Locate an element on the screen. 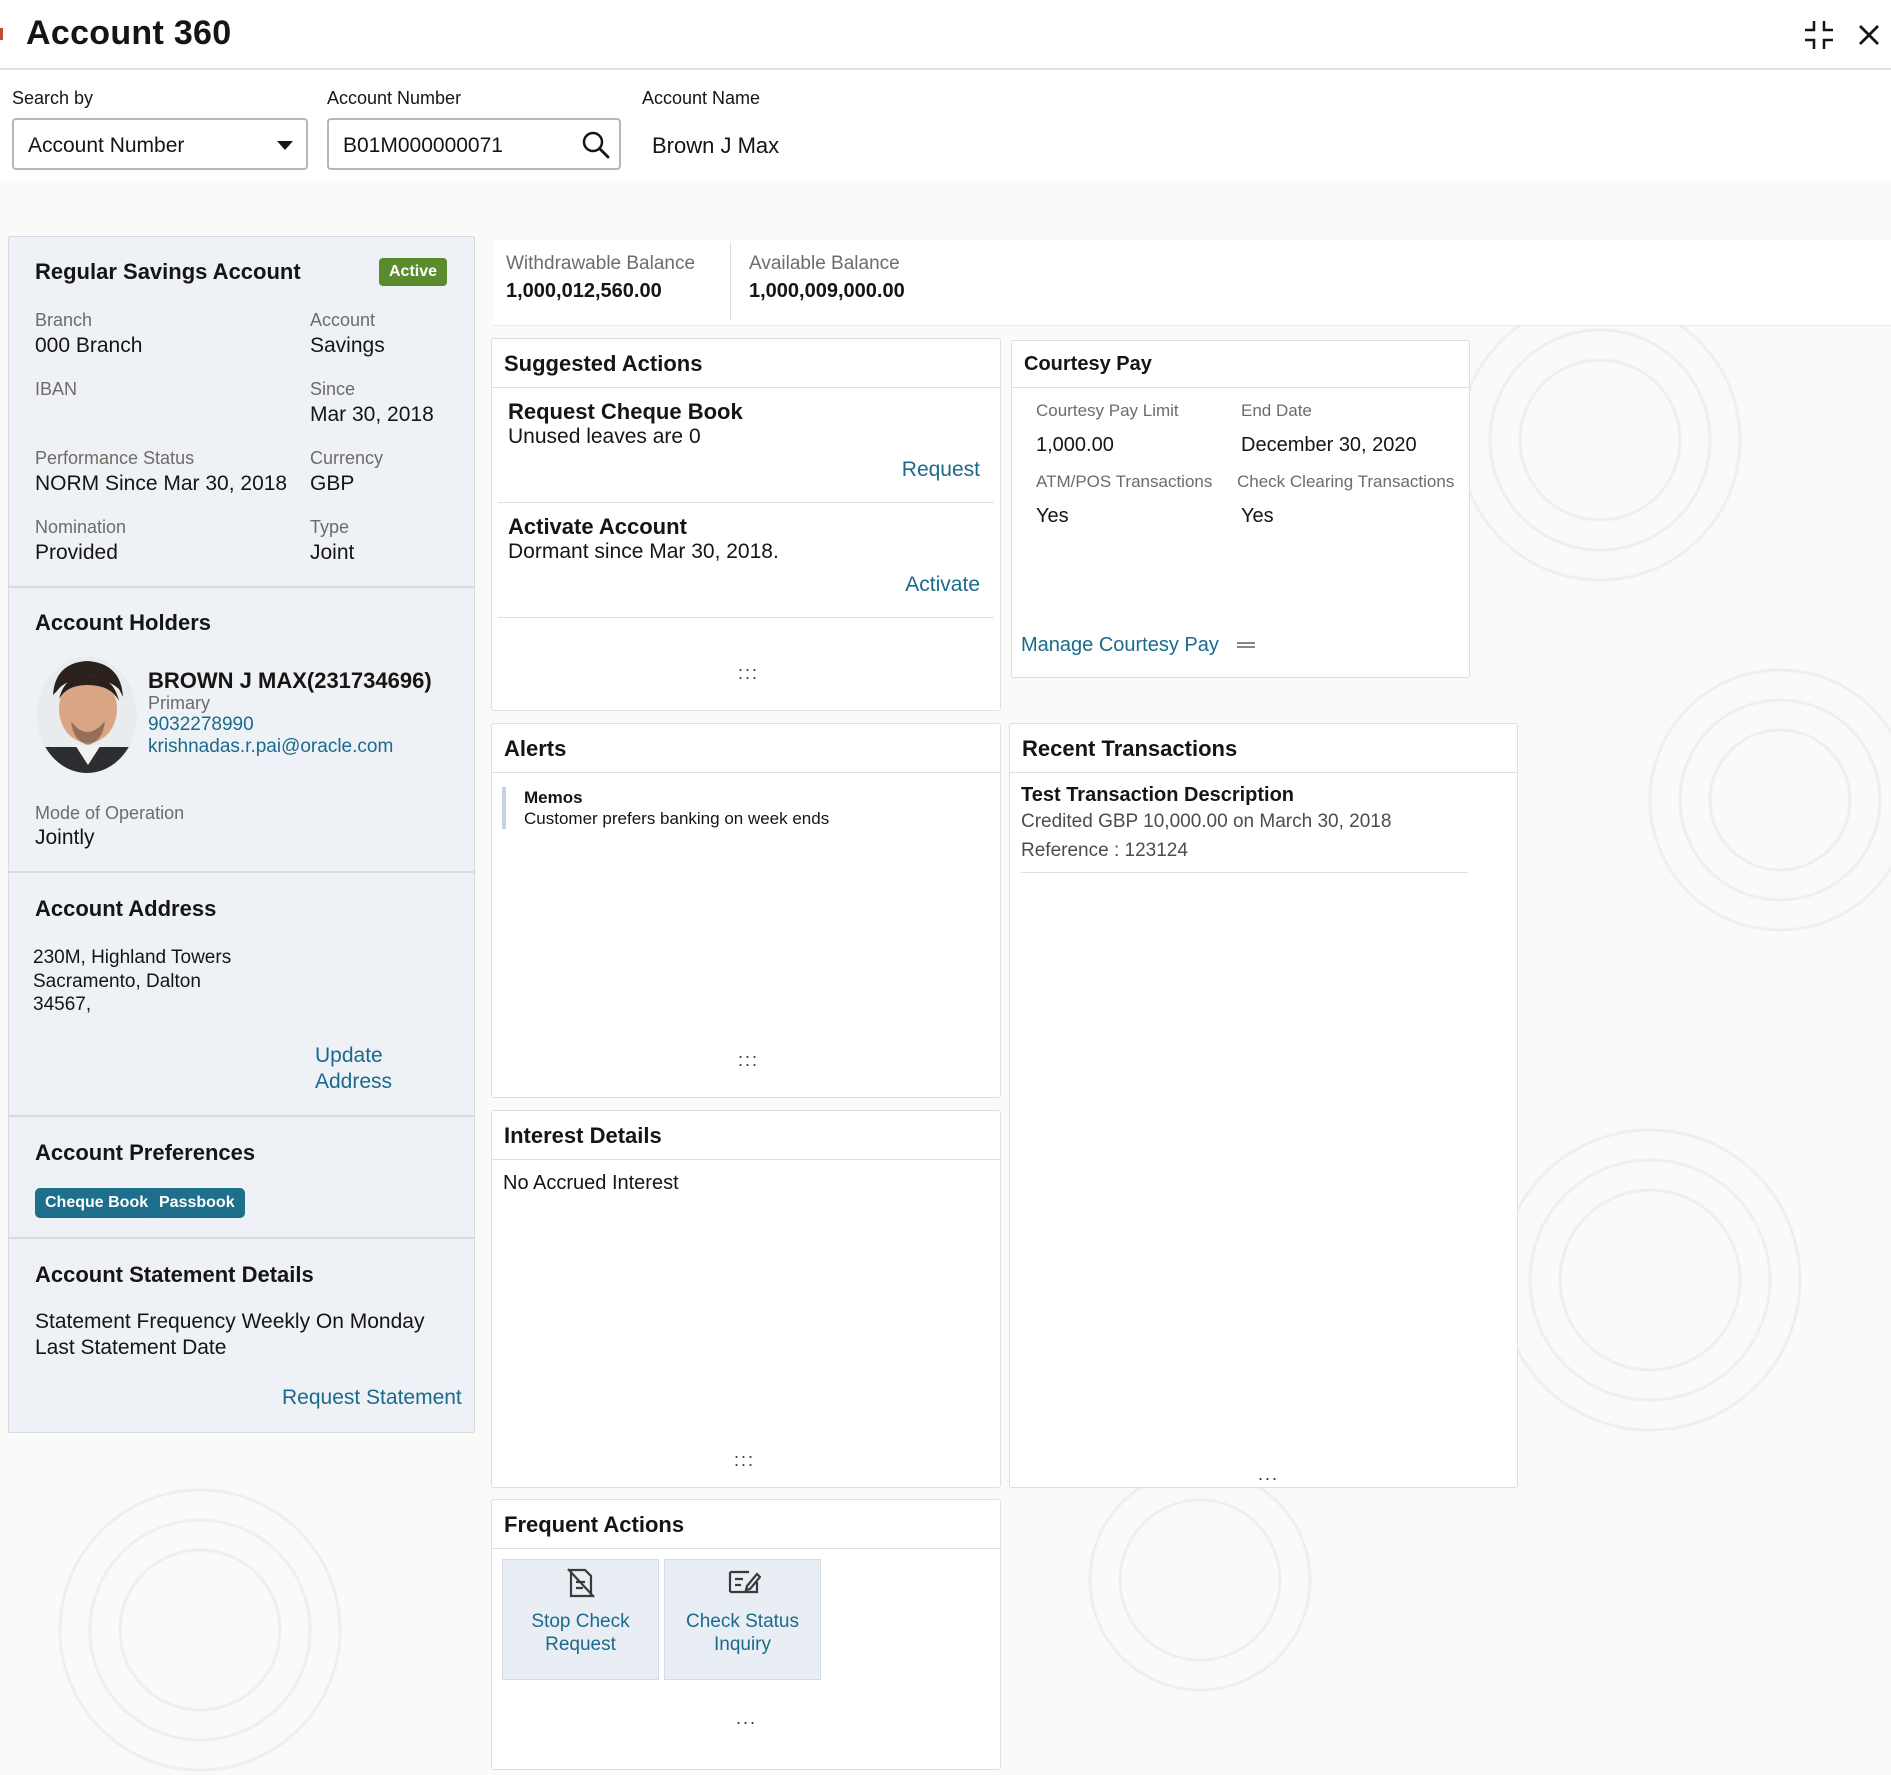 The height and width of the screenshot is (1775, 1891). courtesy-pay-limit-value: 1,000.00 is located at coordinates (1075, 445).